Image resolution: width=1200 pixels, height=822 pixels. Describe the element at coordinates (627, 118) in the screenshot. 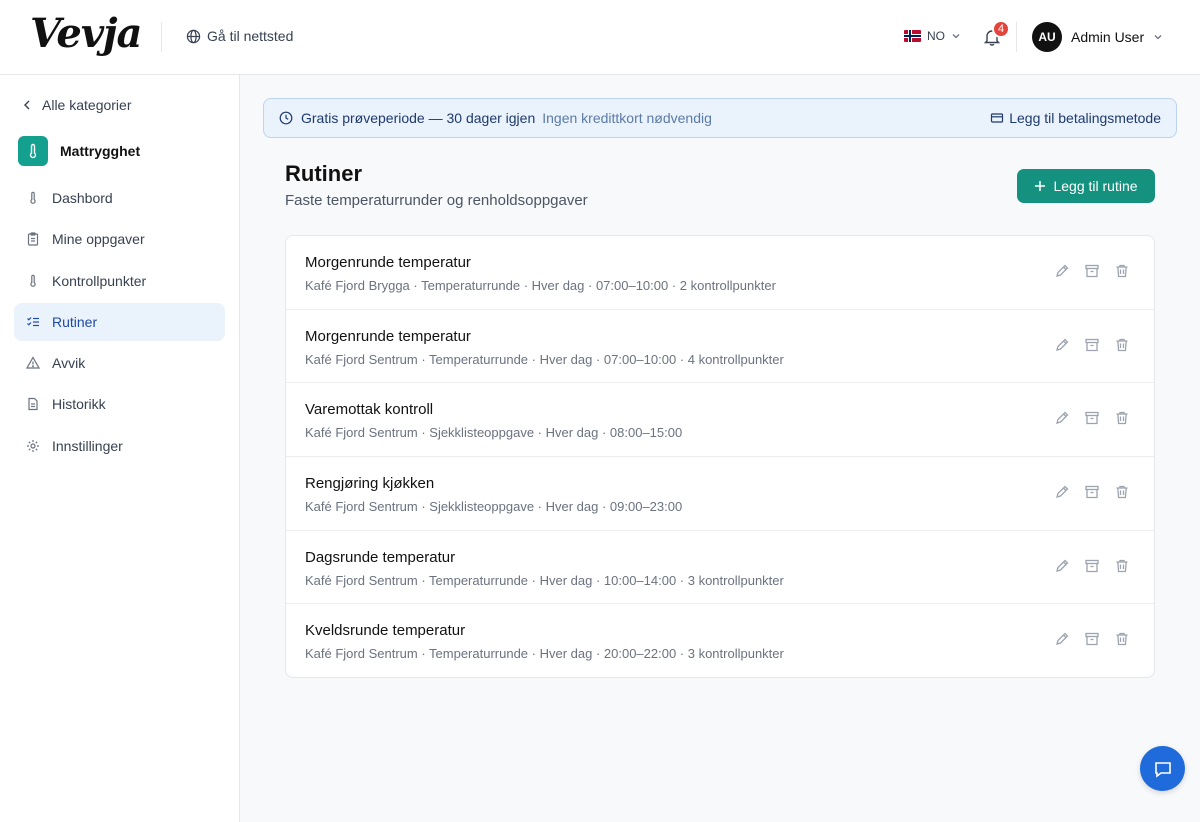

I see `trial-banner-subtitle: Ingen kredittkort nødvendig` at that location.